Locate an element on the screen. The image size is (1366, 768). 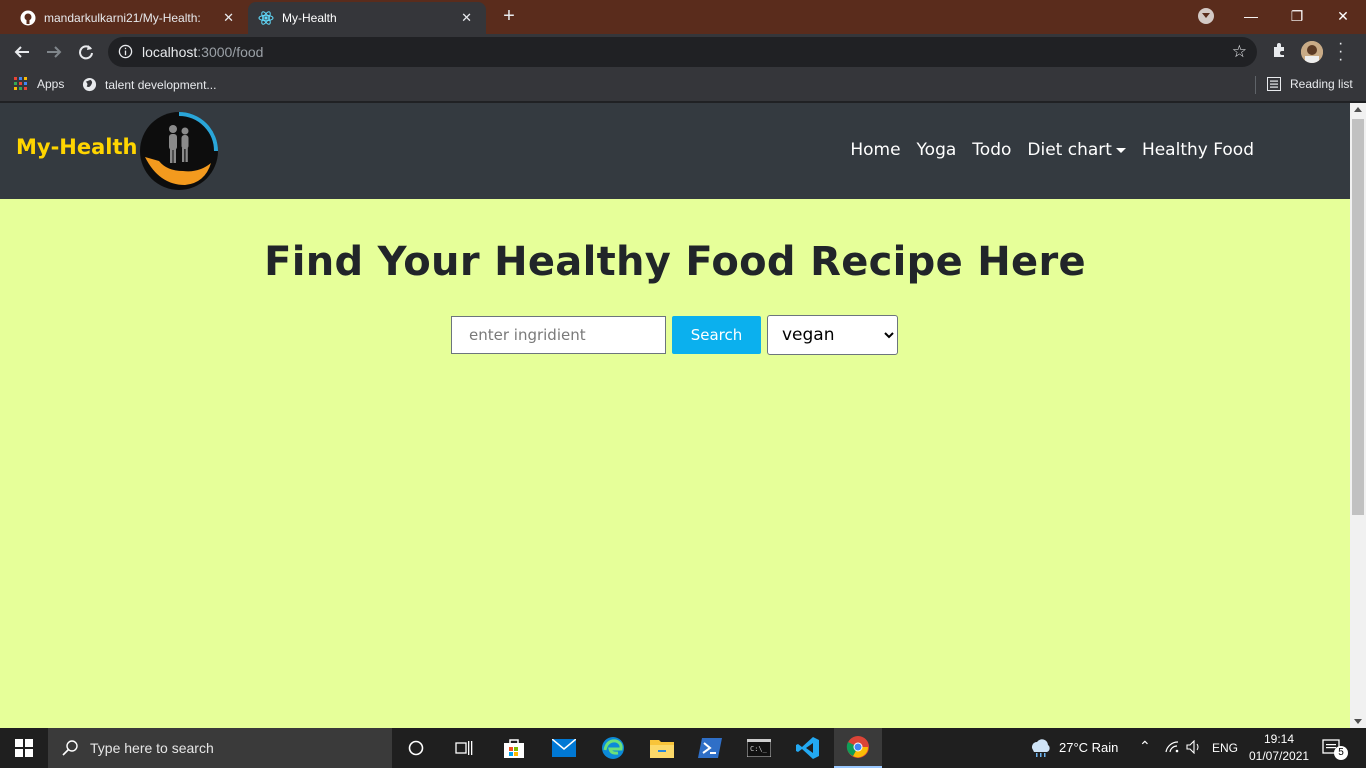
address-bar: localhost:3000/food ☆ is located at coordinates (682, 52).